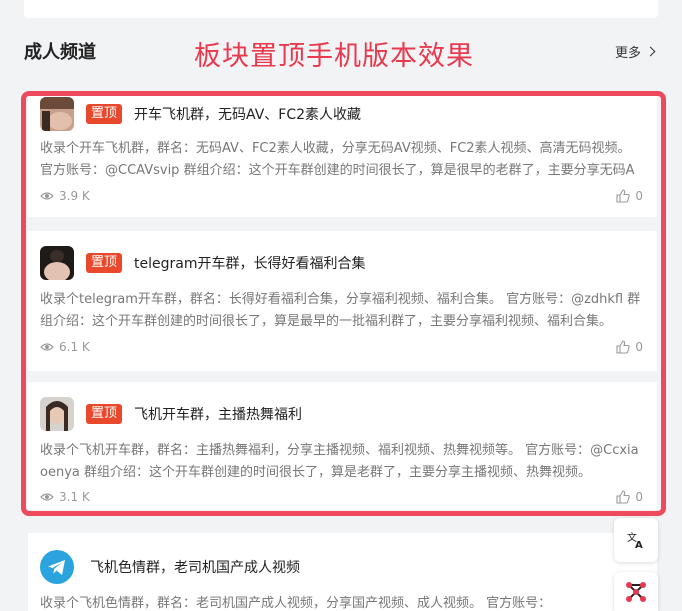 Image resolution: width=682 pixels, height=611 pixels. I want to click on translate-button: 文A, so click(636, 540).